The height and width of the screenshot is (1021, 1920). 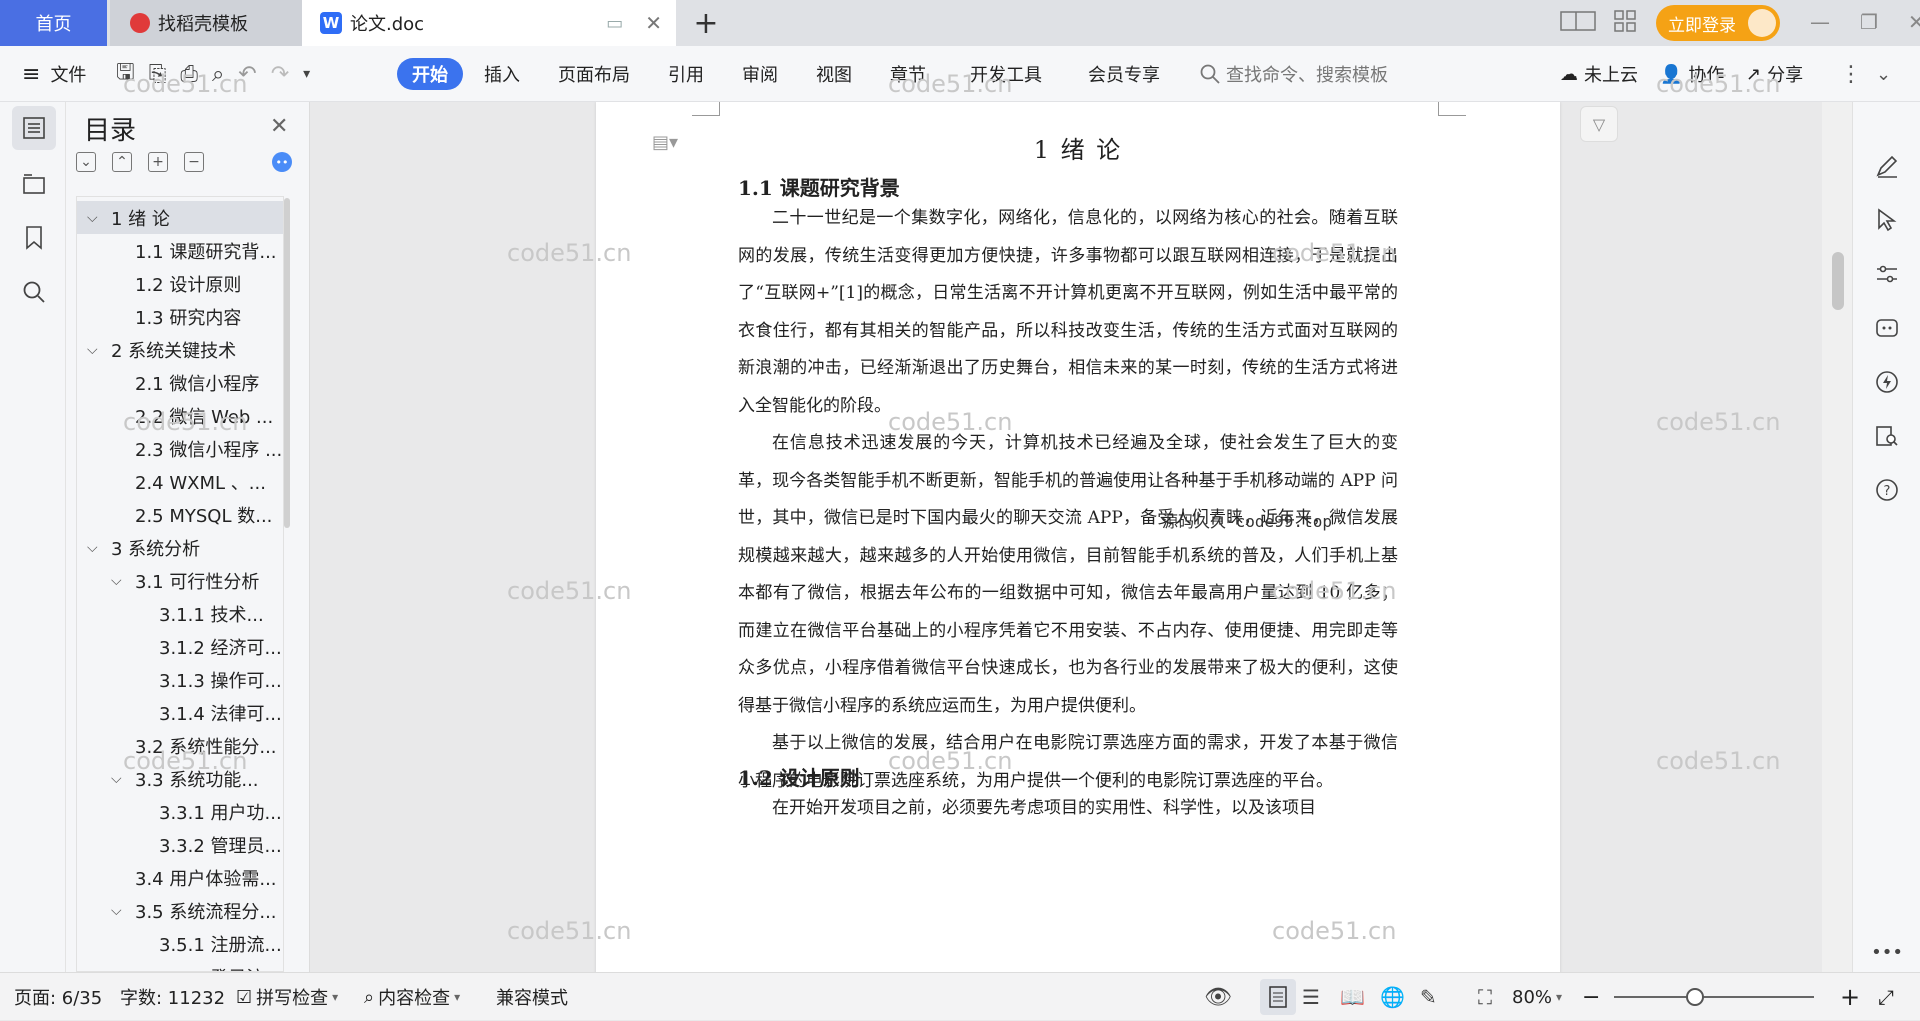 What do you see at coordinates (1914, 22) in the screenshot?
I see `close-window-icon: ✕` at bounding box center [1914, 22].